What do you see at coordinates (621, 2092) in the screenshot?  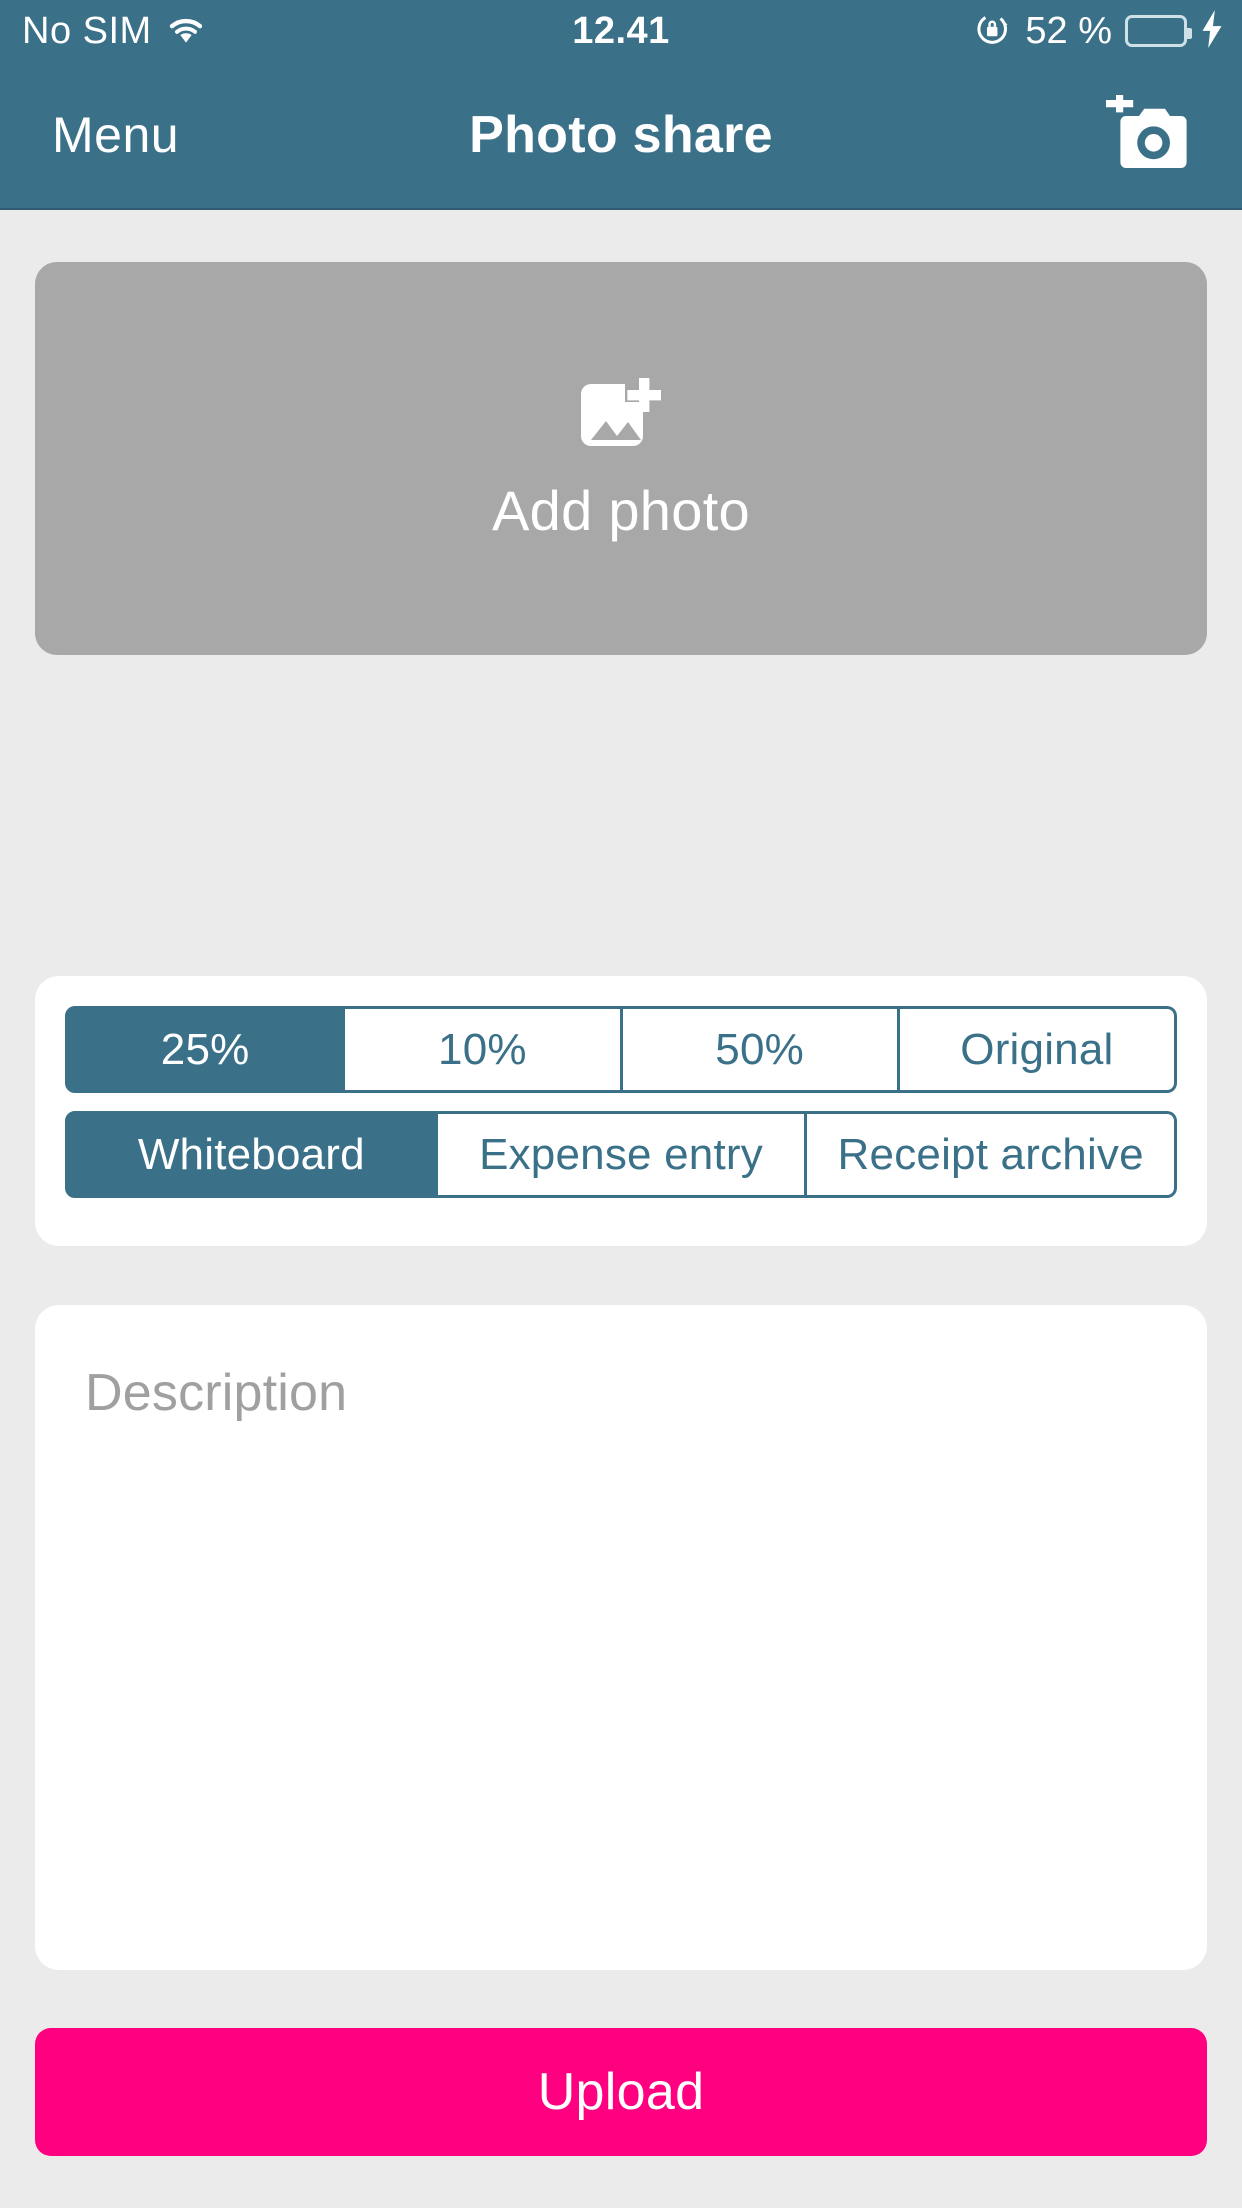 I see `upload-button: Upload` at bounding box center [621, 2092].